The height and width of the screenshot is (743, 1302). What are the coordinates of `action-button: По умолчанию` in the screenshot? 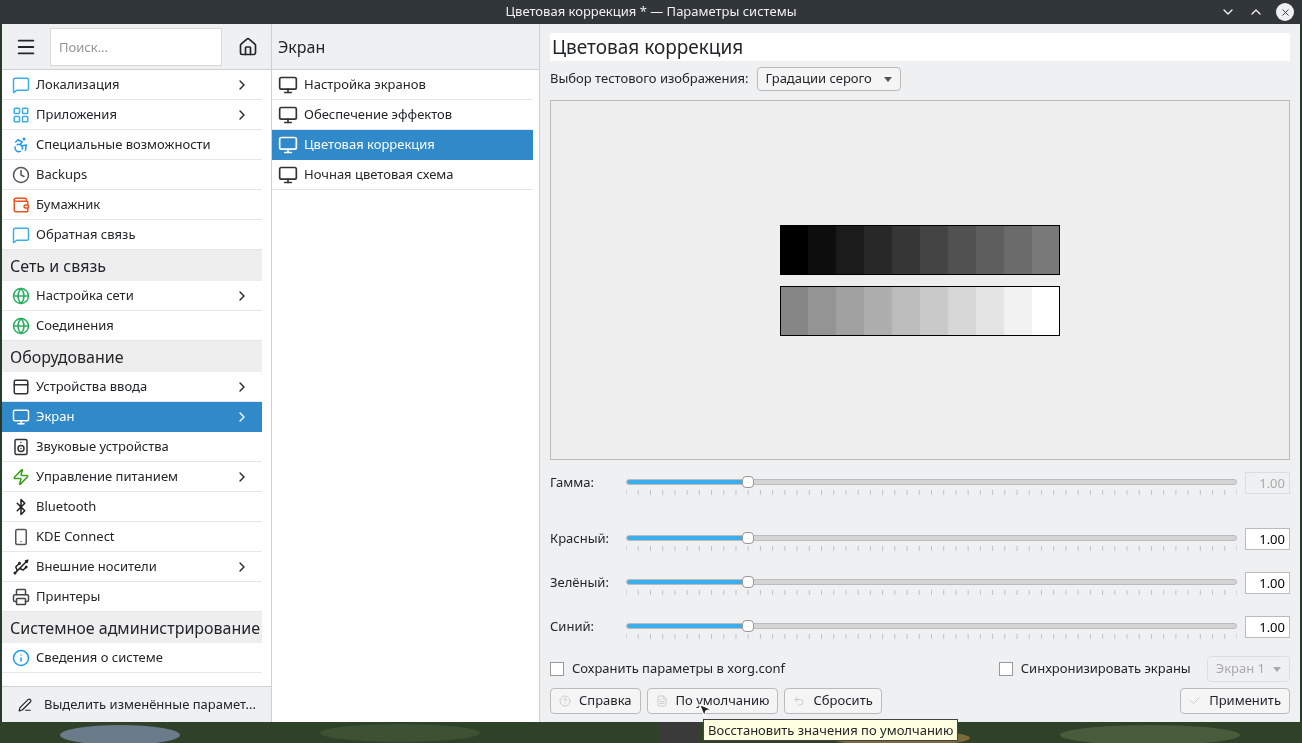 It's located at (712, 701).